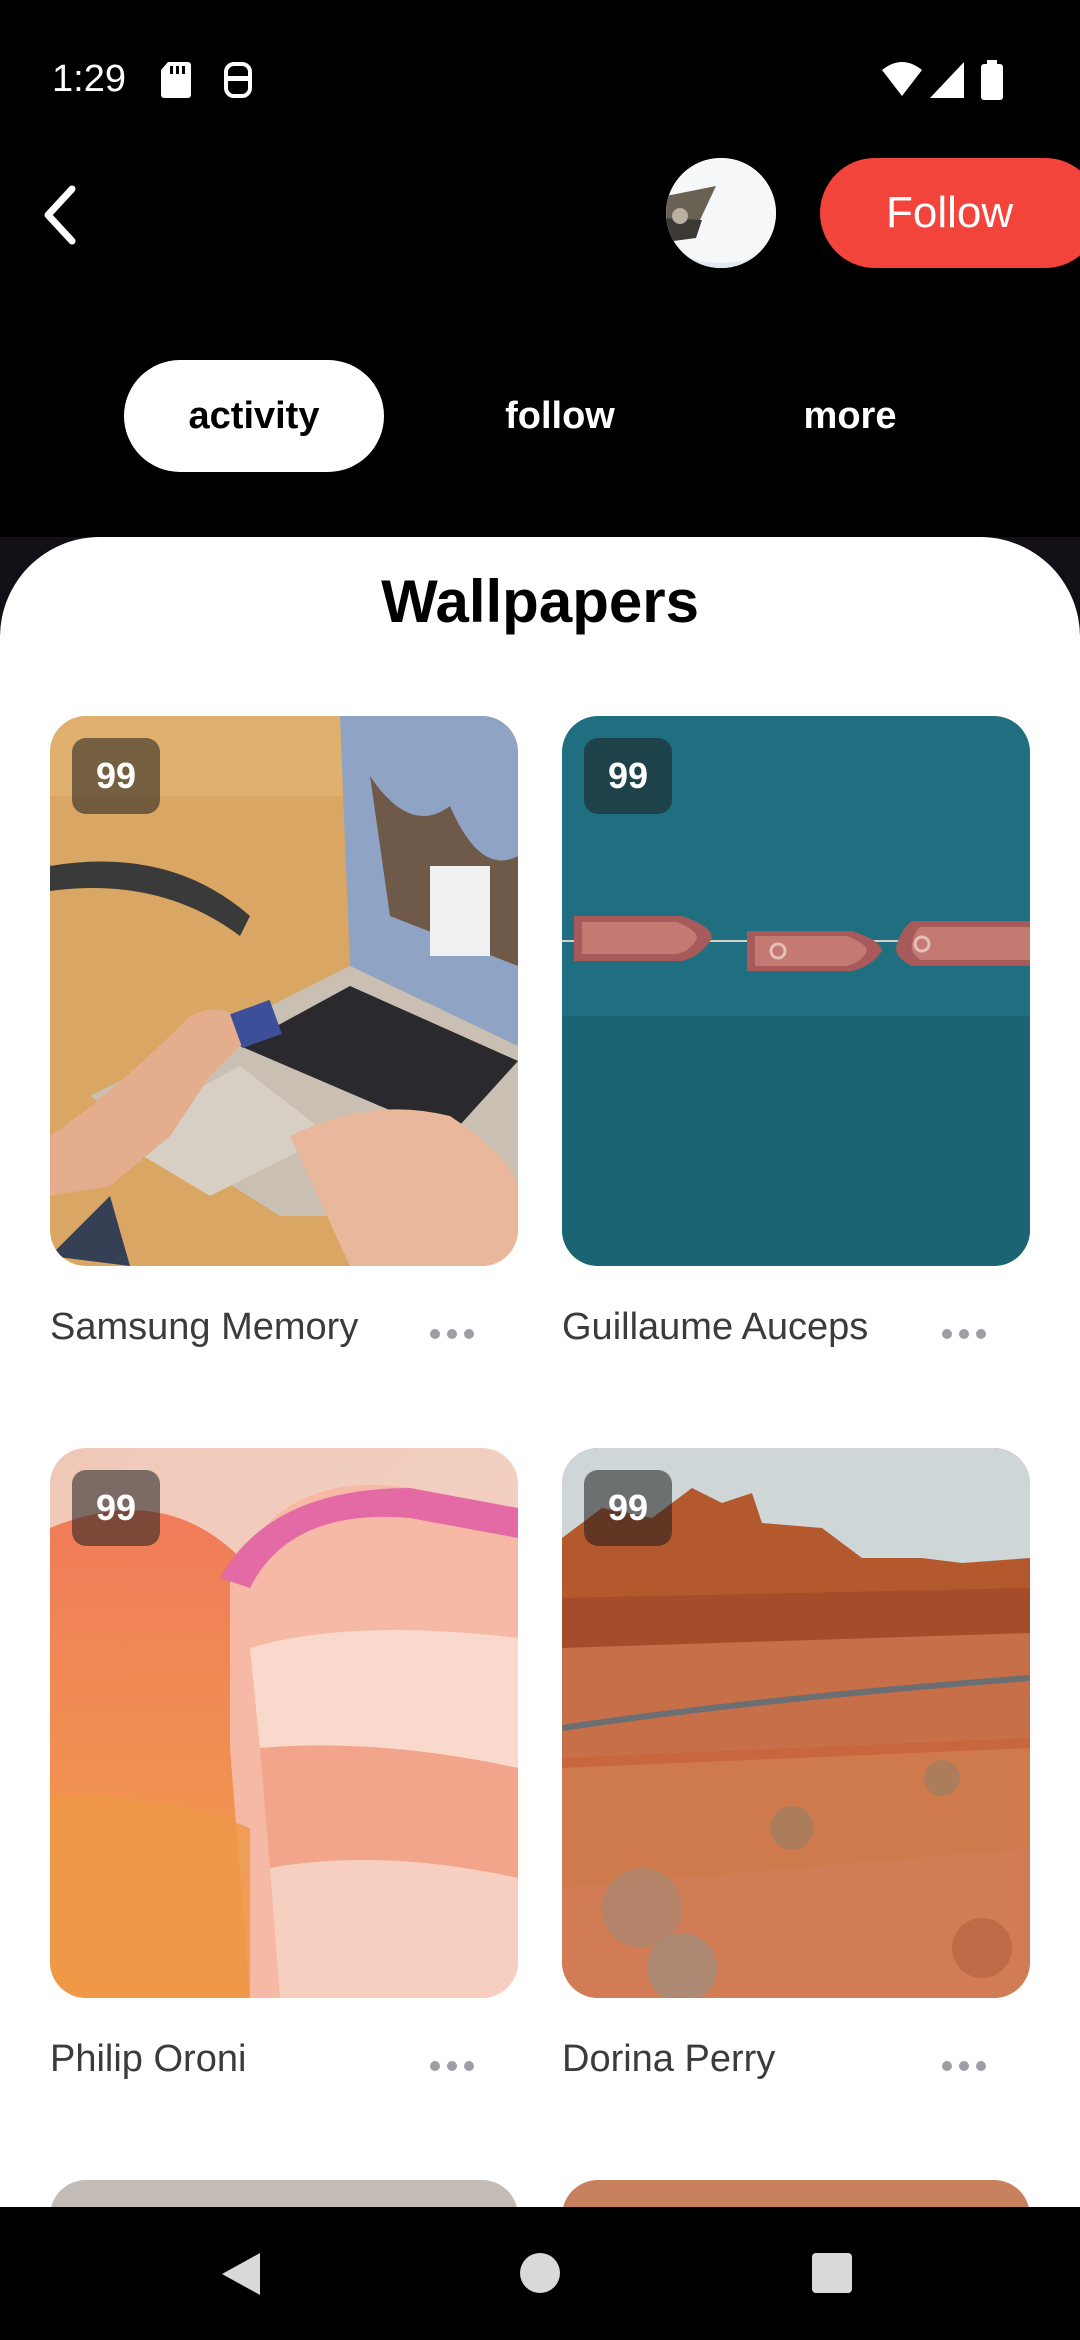 Image resolution: width=1080 pixels, height=2340 pixels. What do you see at coordinates (560, 416) in the screenshot?
I see `tab-follow: follow` at bounding box center [560, 416].